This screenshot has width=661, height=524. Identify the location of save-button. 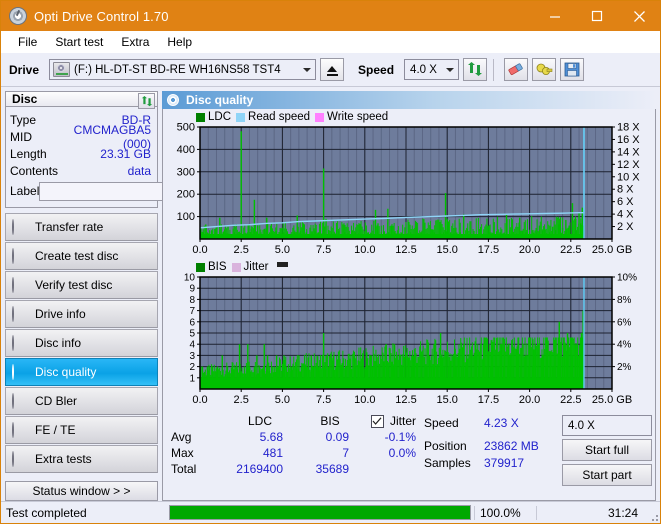
(572, 69).